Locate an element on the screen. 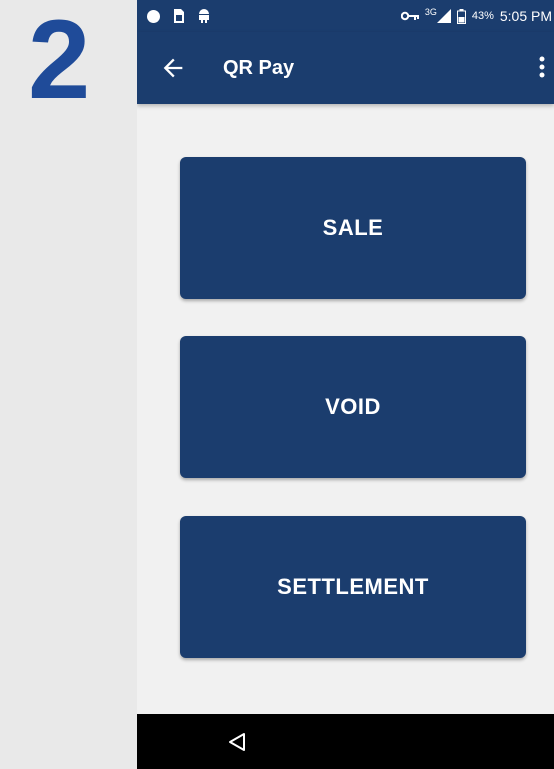 The height and width of the screenshot is (769, 554). void-button: VOID is located at coordinates (353, 407).